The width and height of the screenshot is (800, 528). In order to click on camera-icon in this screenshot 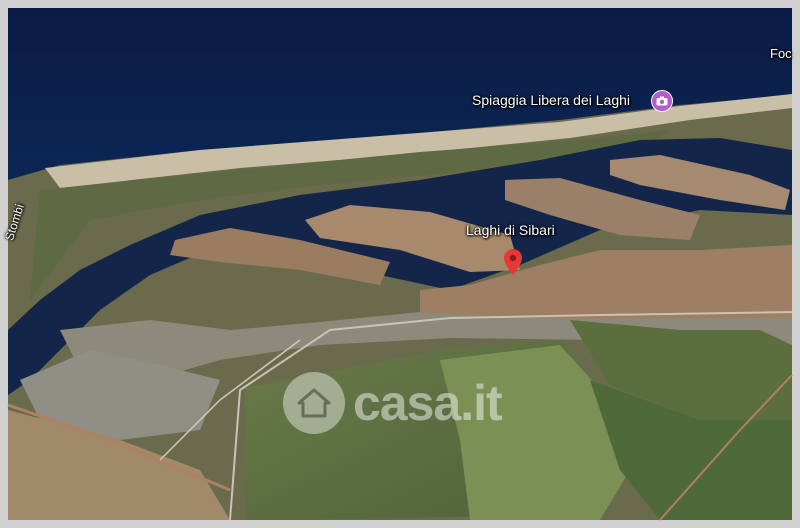, I will do `click(662, 101)`.